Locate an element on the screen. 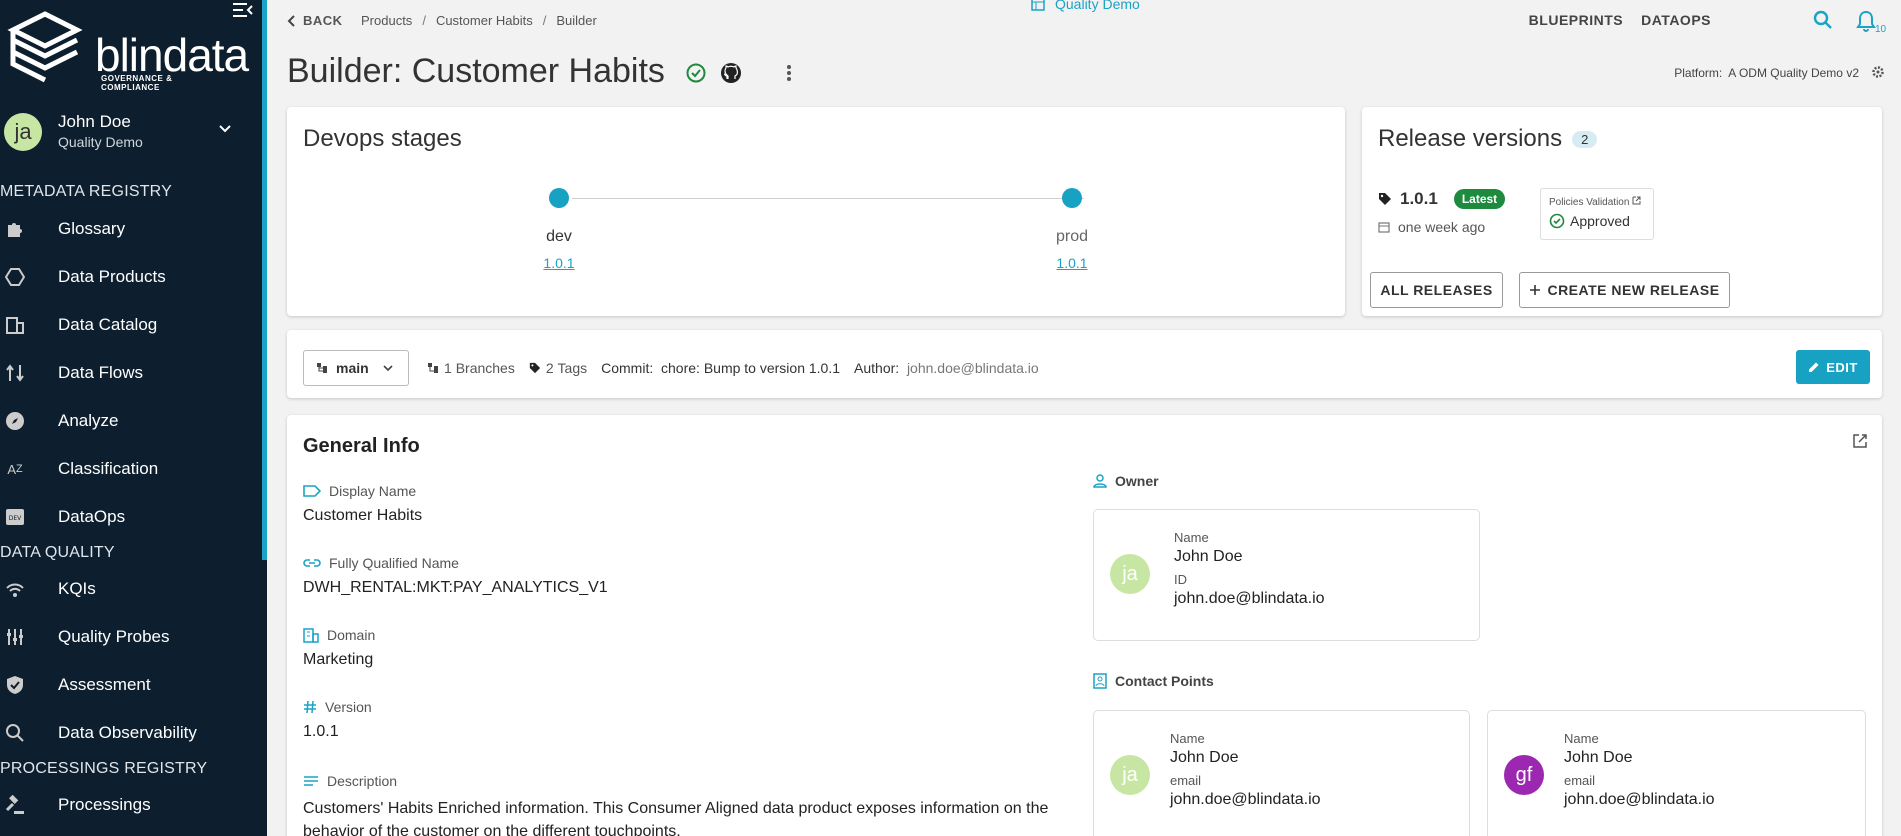  blueprints-link: BLUEPRINTS is located at coordinates (1576, 20).